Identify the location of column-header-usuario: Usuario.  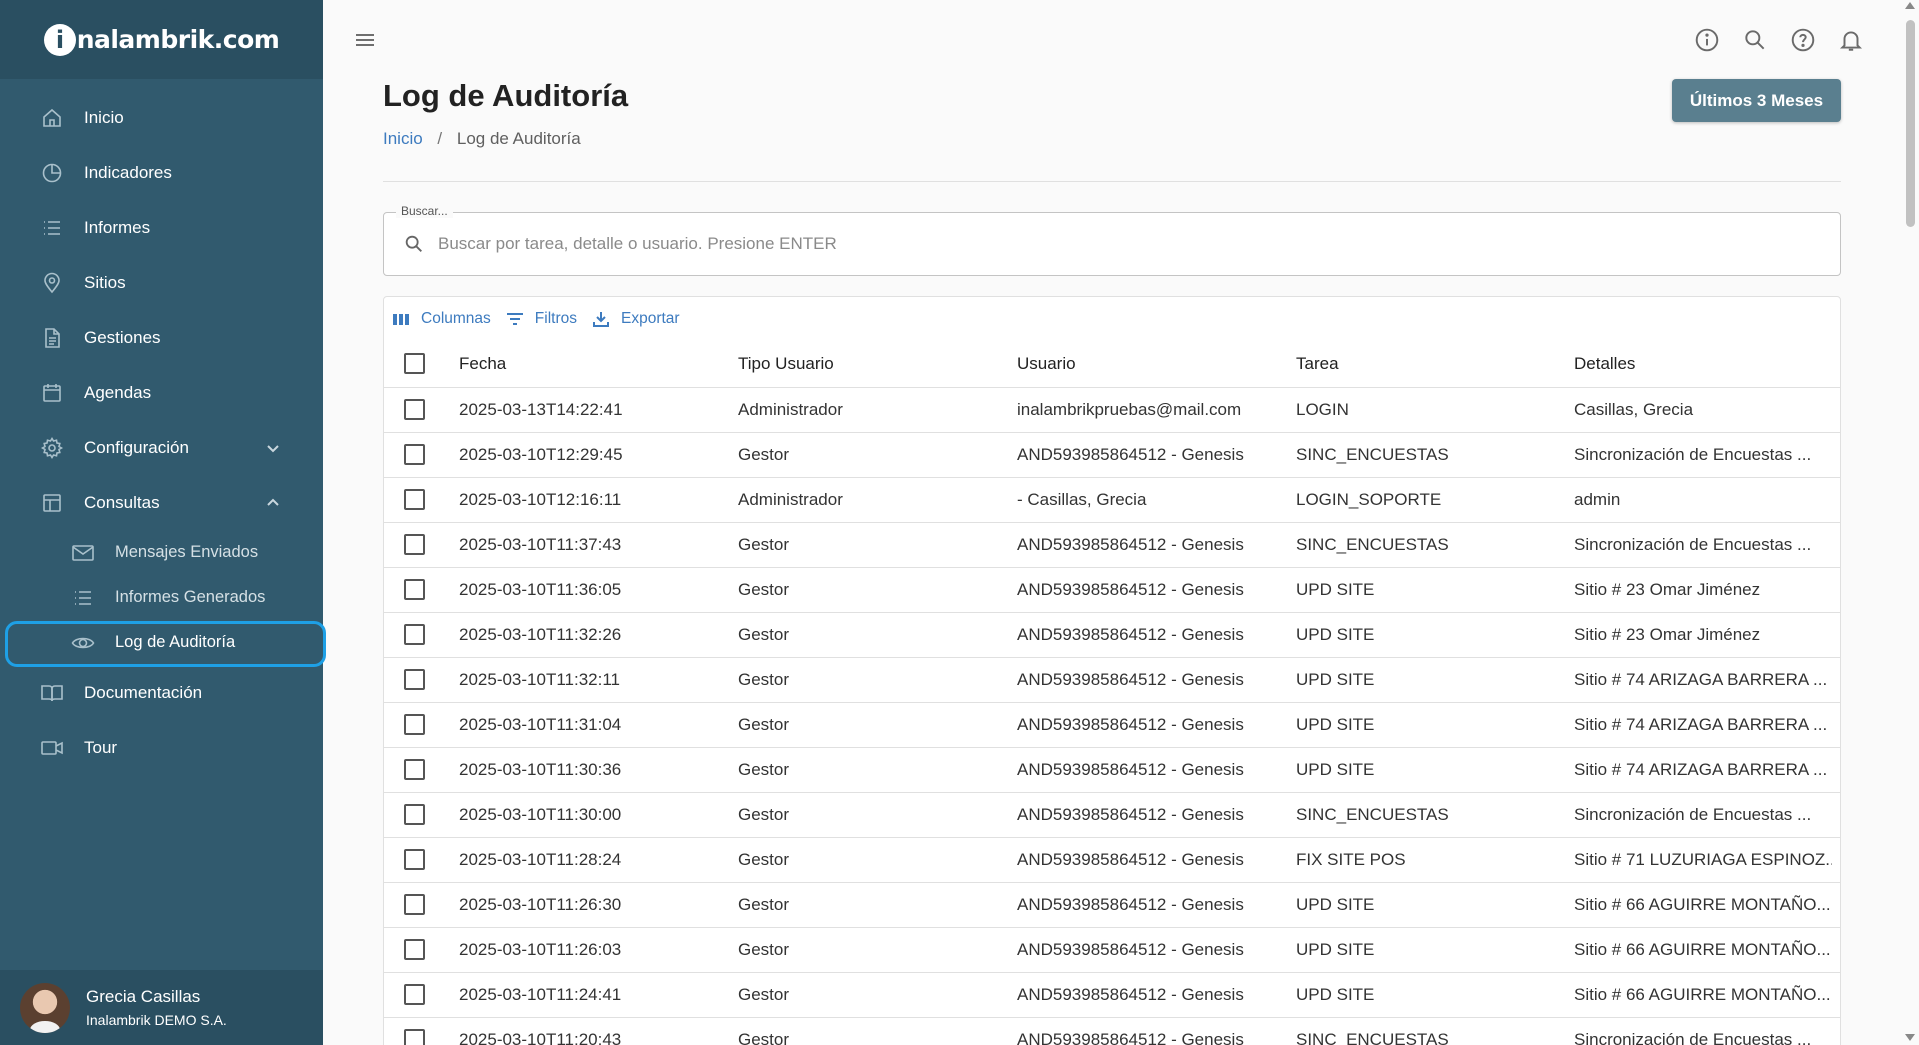
(1152, 364).